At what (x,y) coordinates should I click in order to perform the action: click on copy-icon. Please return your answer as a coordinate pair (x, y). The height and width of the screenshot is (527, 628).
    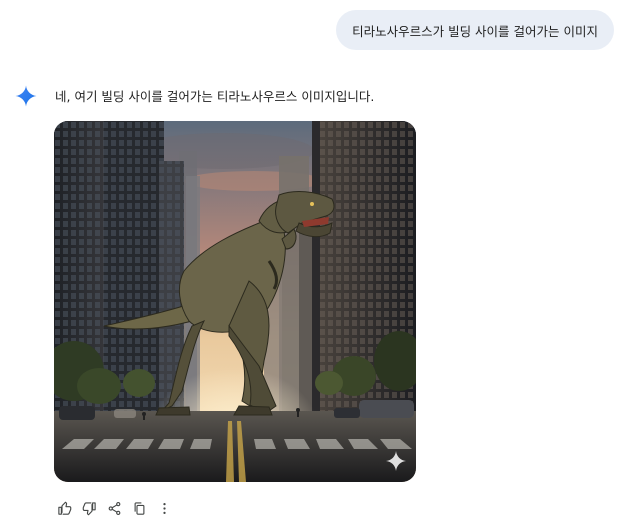
    Looking at the image, I should click on (139, 508).